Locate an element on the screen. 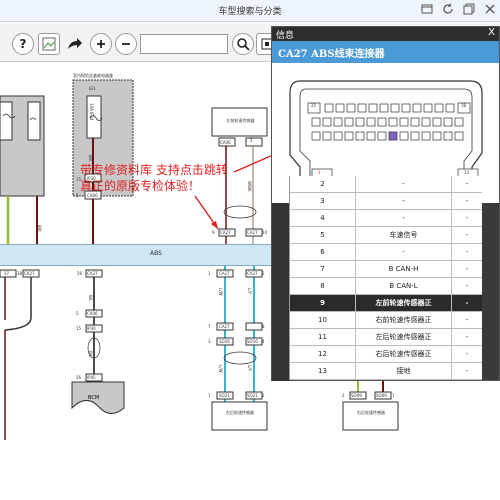  pin-8-label: 8 is located at coordinates (263, 326).